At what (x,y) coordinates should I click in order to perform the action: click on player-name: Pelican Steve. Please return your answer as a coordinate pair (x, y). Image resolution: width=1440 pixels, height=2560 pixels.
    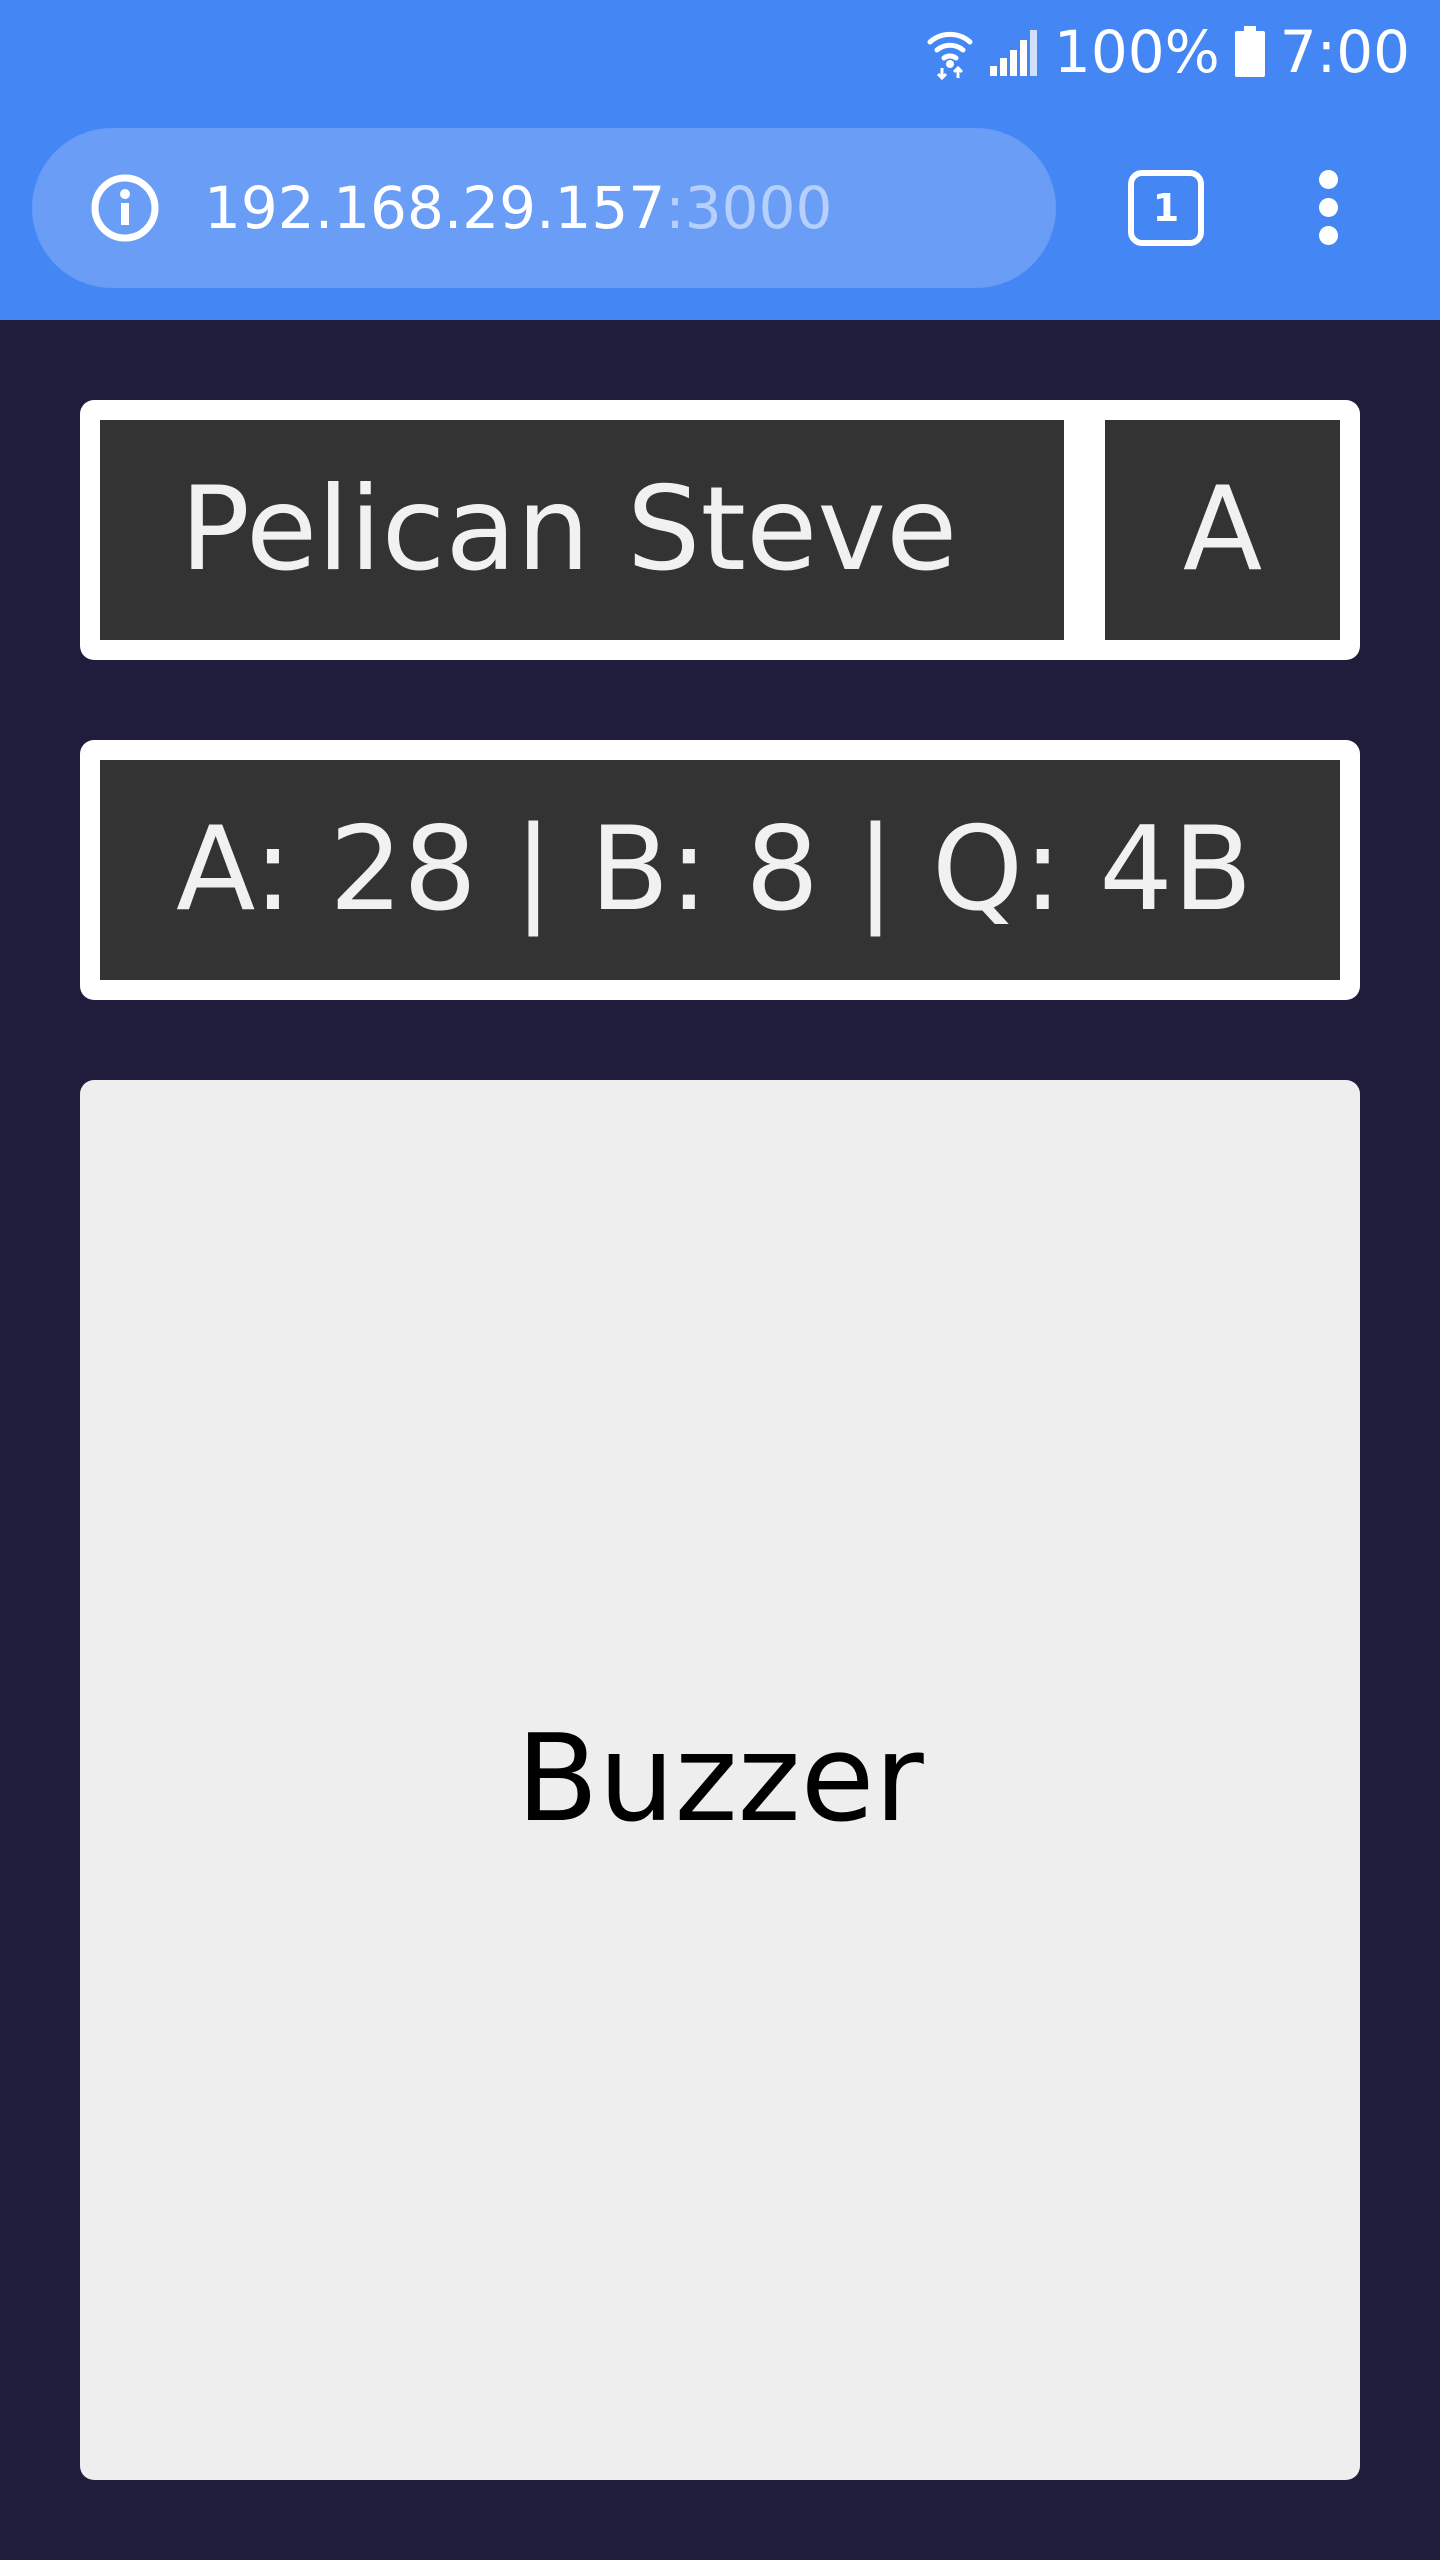
    Looking at the image, I should click on (569, 529).